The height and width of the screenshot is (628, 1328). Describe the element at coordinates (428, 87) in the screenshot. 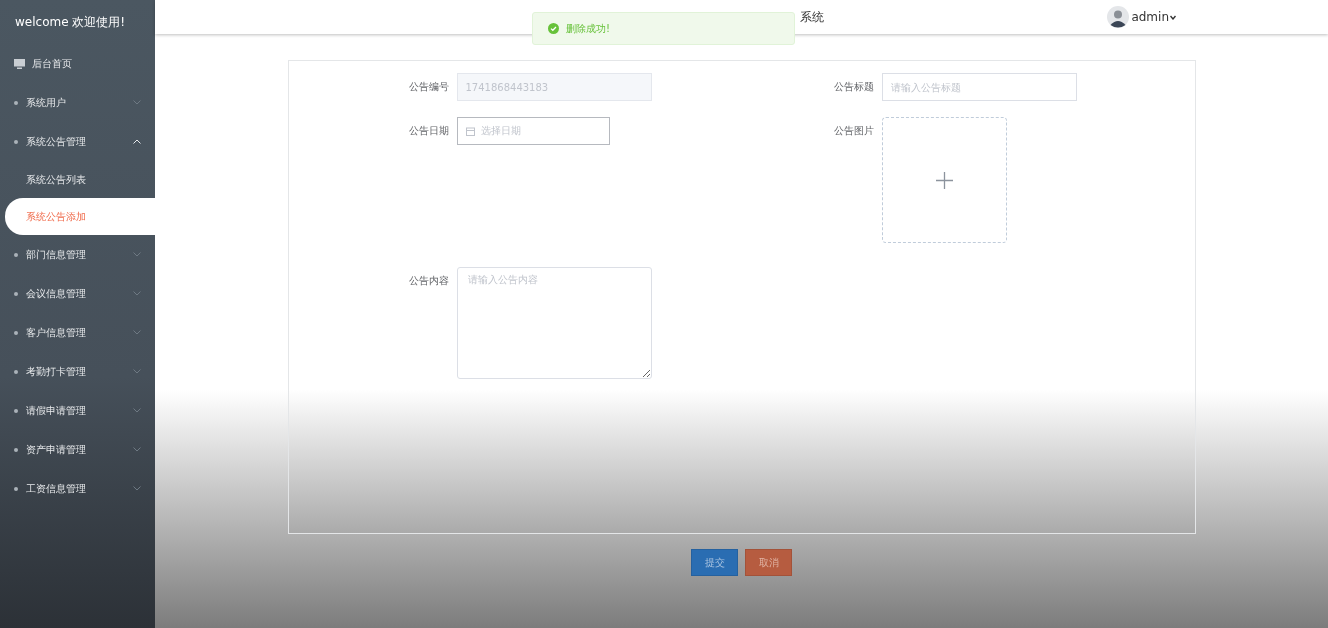

I see `field-label: 公告编号` at that location.